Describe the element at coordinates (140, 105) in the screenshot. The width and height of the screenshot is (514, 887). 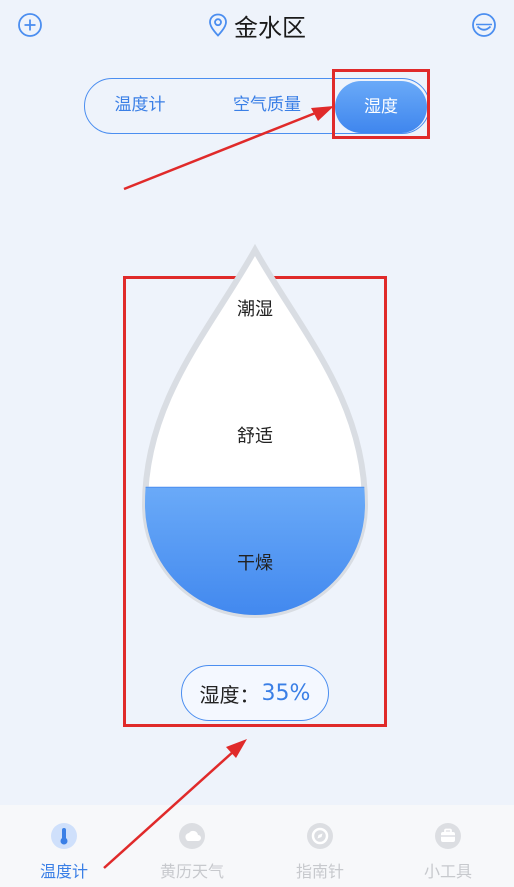
I see `segment-thermometer: 温度计` at that location.